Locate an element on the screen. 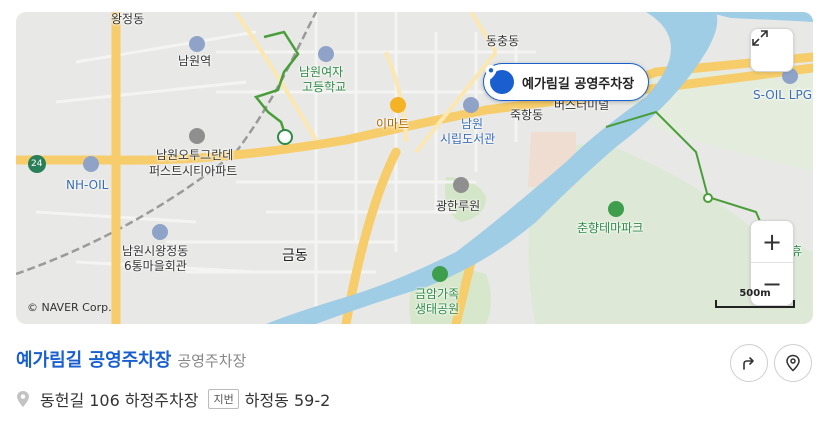 The image size is (824, 430). lot-address: 하정동 59-2 is located at coordinates (287, 400).